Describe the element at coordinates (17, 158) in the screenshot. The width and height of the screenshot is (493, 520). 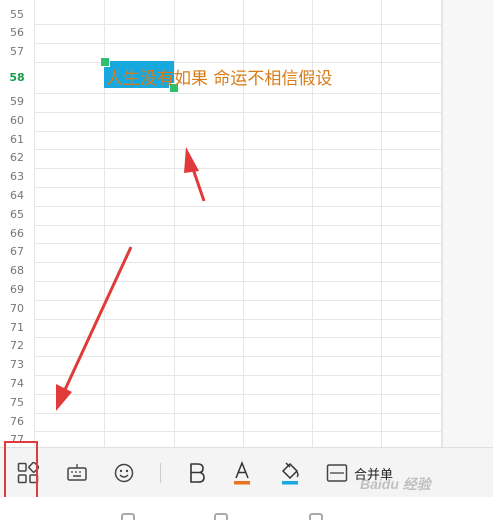
I see `row-header-62: 62` at that location.